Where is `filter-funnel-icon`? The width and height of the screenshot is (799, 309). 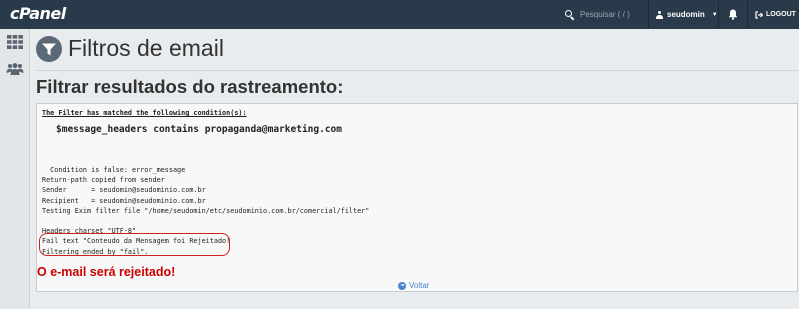
filter-funnel-icon is located at coordinates (49, 48).